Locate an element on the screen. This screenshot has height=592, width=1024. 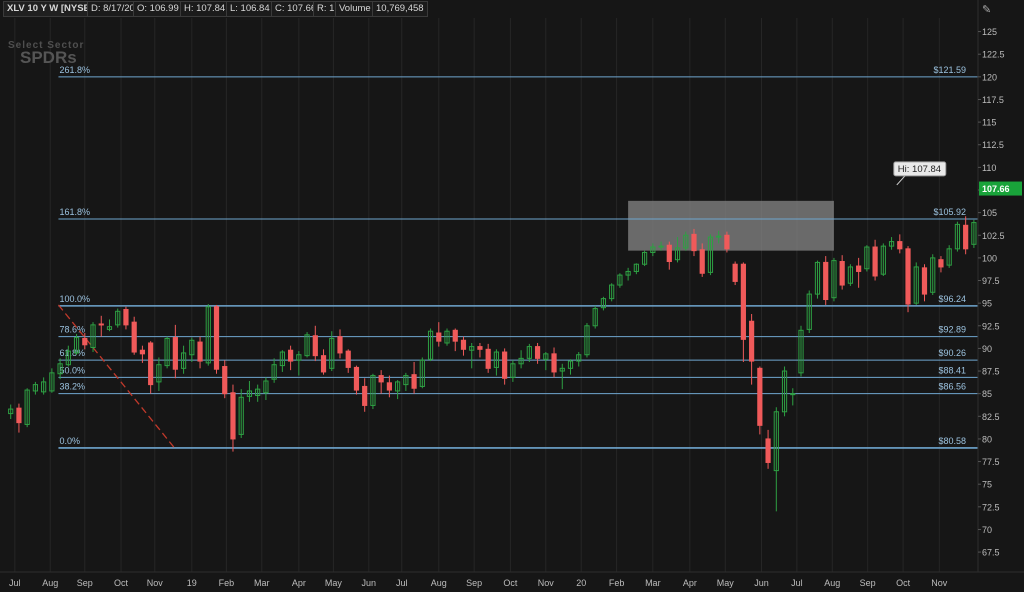
fib-level-label: 161.8% is located at coordinates (74, 212).